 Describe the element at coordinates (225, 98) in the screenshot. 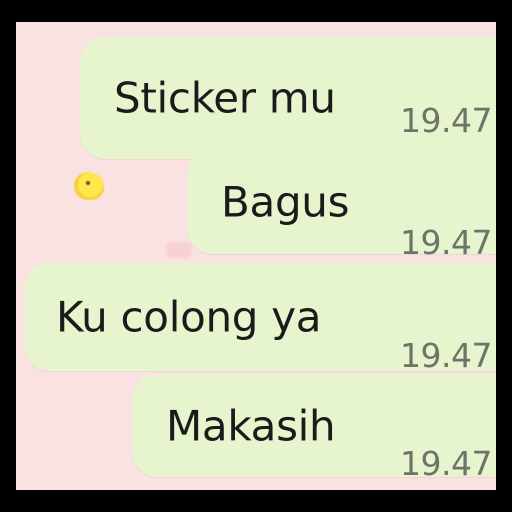

I see `message-text: Sticker mu` at that location.